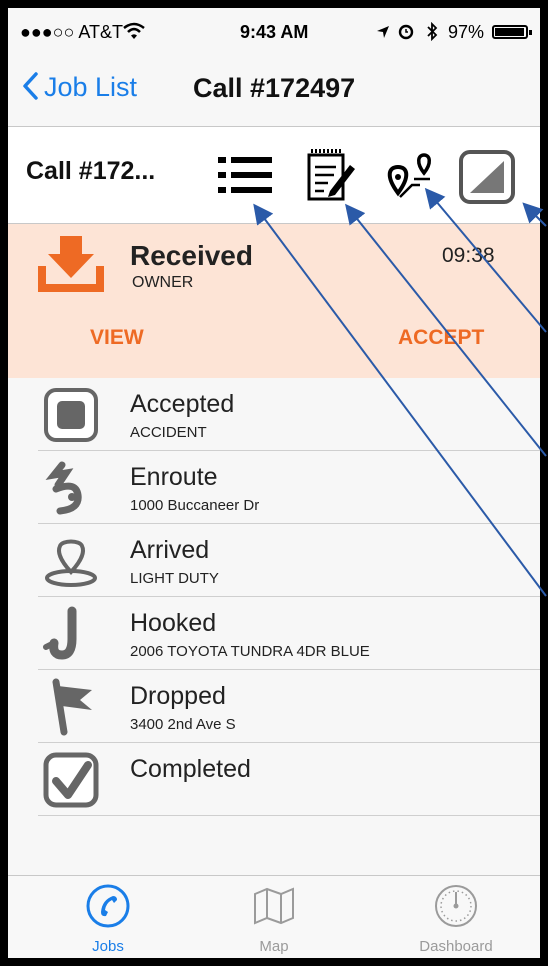 The image size is (548, 966). I want to click on status-subtitle: LIGHT DUTY, so click(174, 578).